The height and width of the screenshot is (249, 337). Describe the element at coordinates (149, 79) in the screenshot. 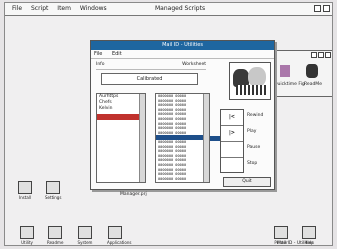

I see `calibrated-field: Calibrated` at that location.